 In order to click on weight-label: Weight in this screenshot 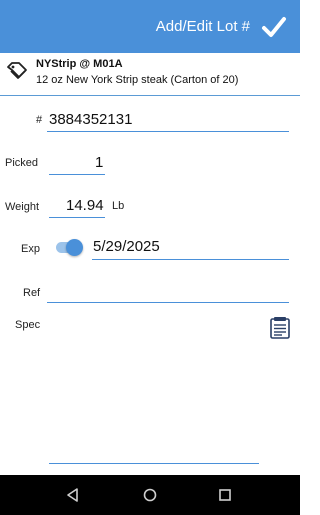, I will do `click(22, 207)`.